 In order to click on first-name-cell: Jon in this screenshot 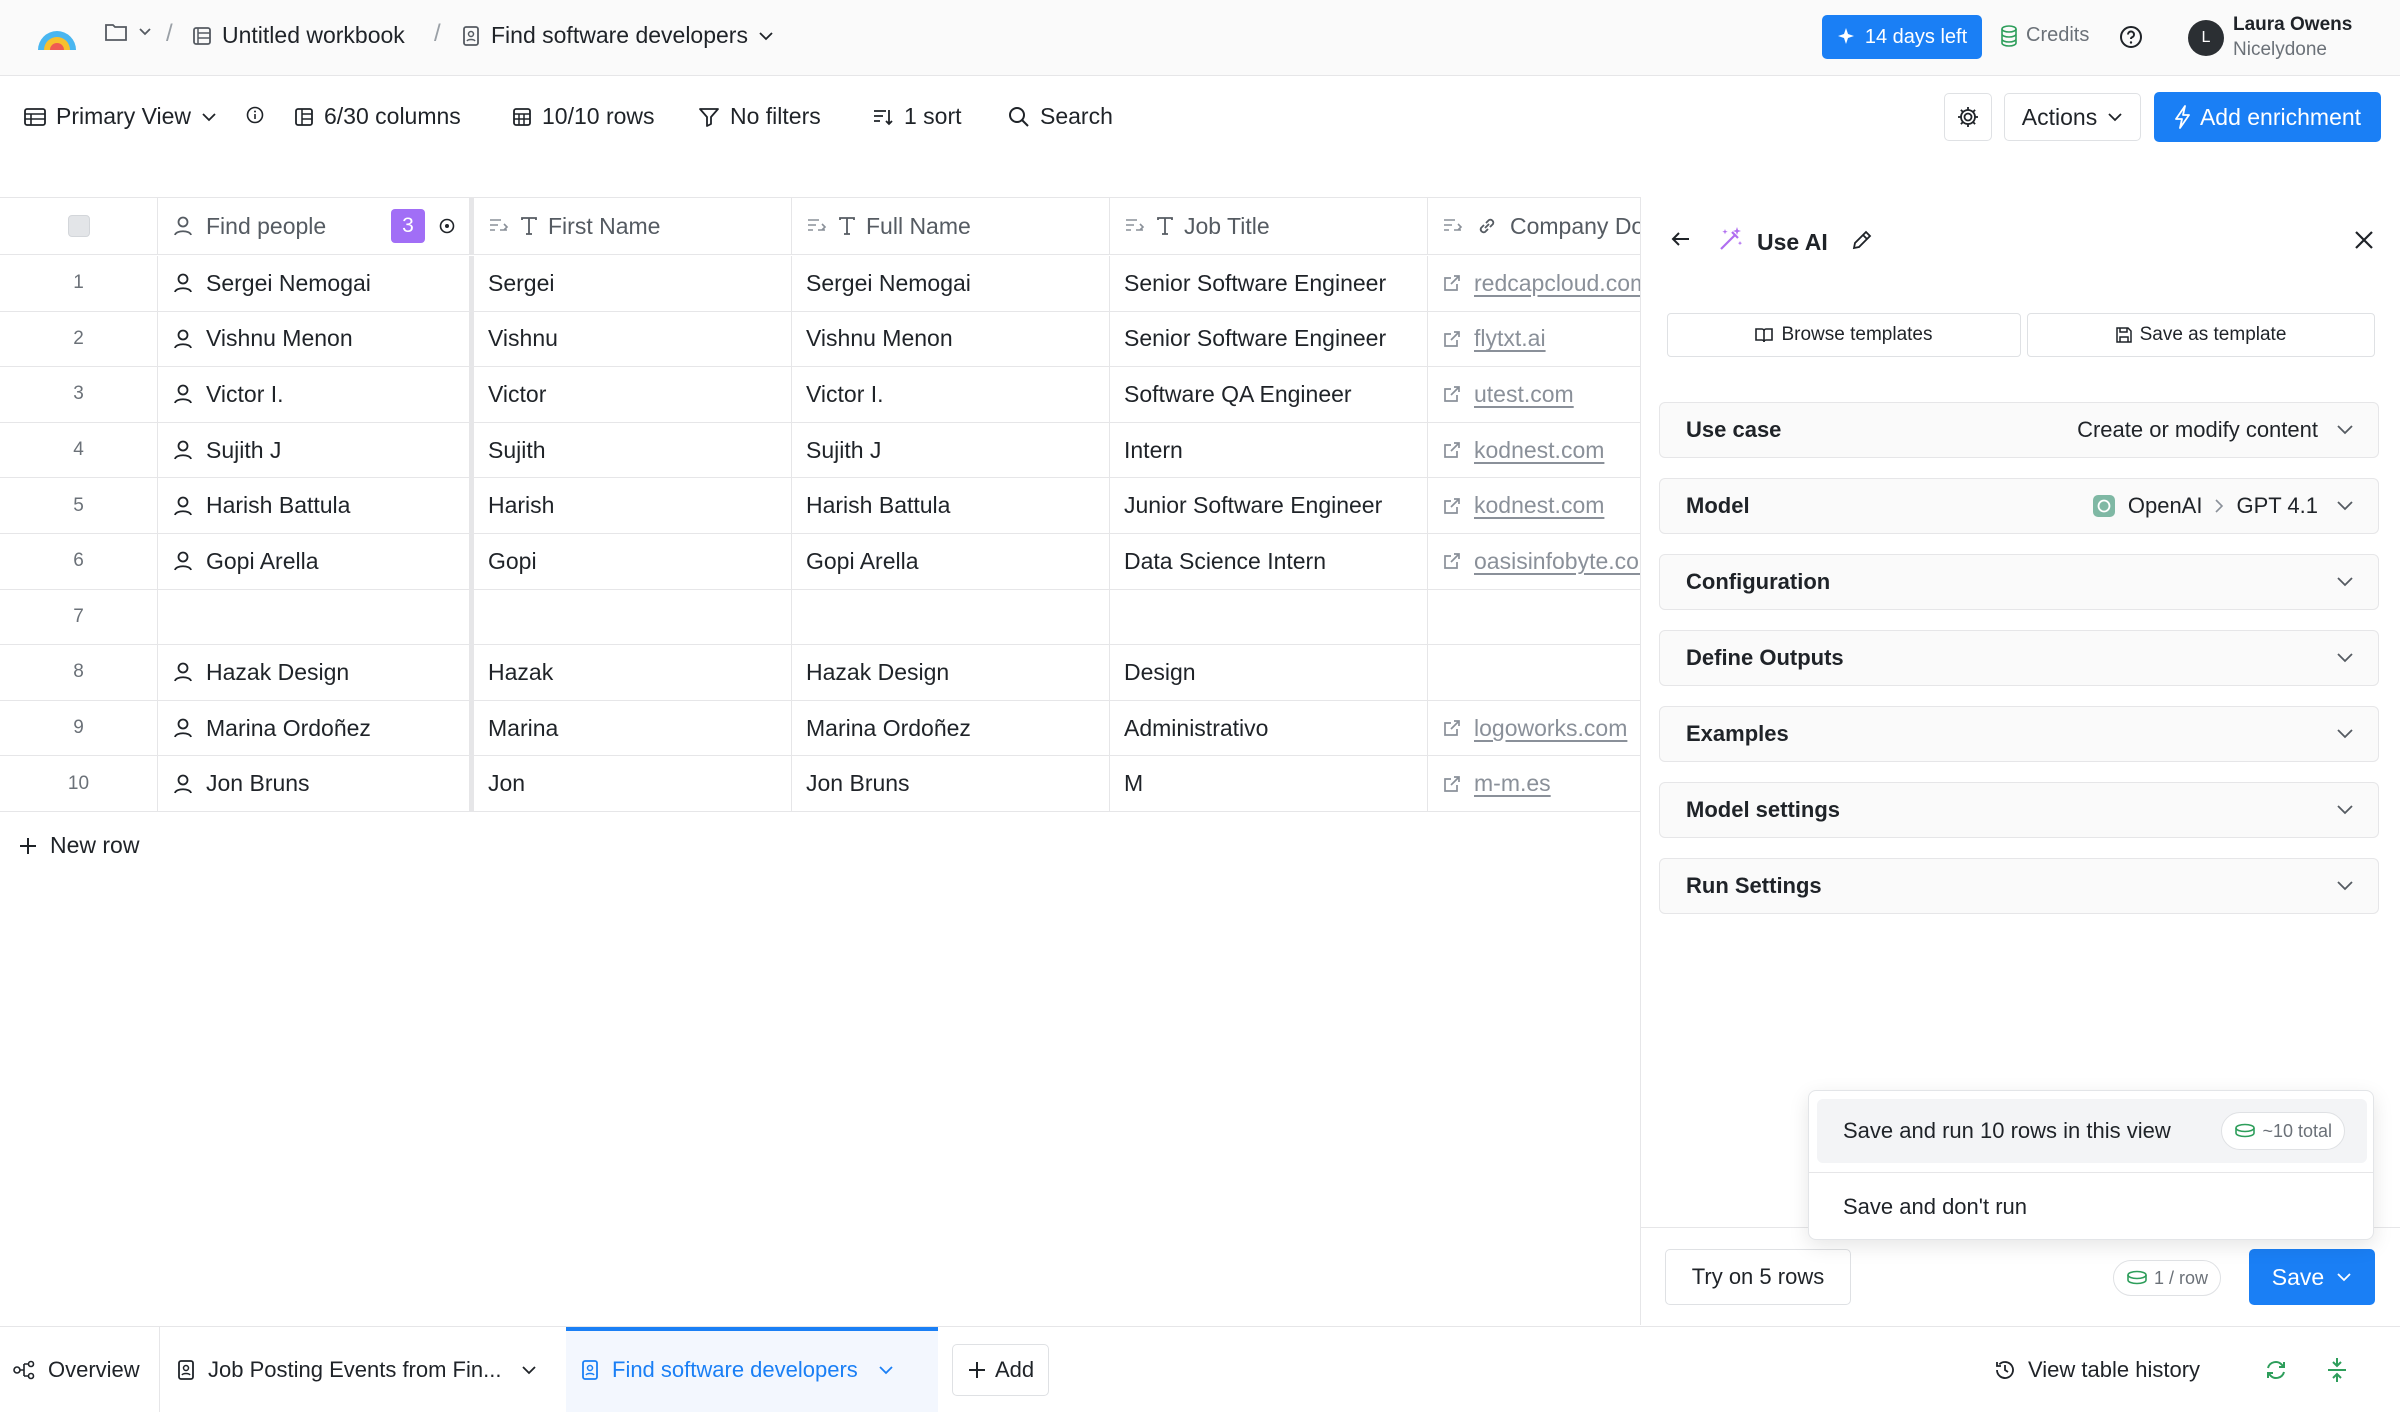, I will do `click(633, 783)`.